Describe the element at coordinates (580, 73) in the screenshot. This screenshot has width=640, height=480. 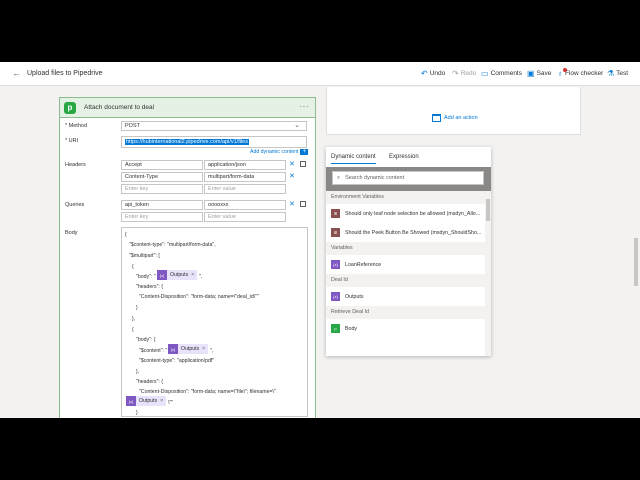
I see `flow-checker-button: ♁ Flow checker` at that location.